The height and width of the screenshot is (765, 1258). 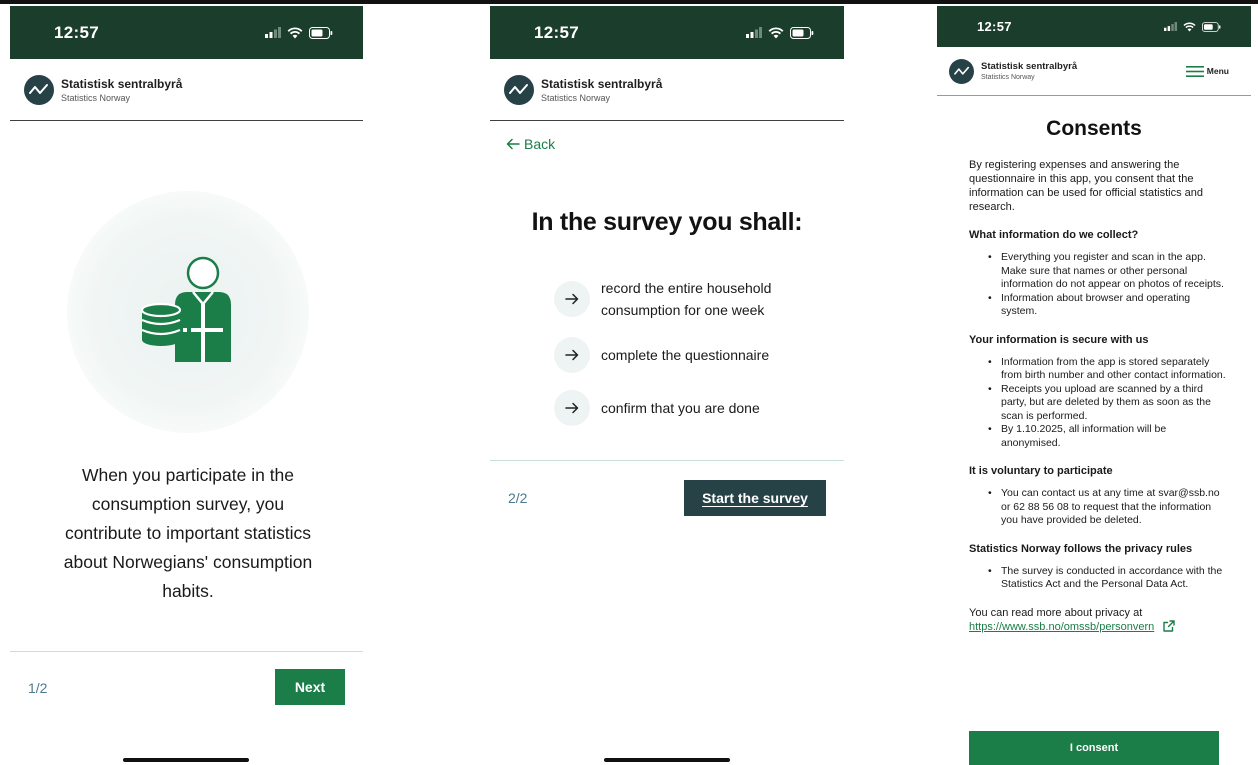 What do you see at coordinates (629, 2) in the screenshot?
I see `top-border` at bounding box center [629, 2].